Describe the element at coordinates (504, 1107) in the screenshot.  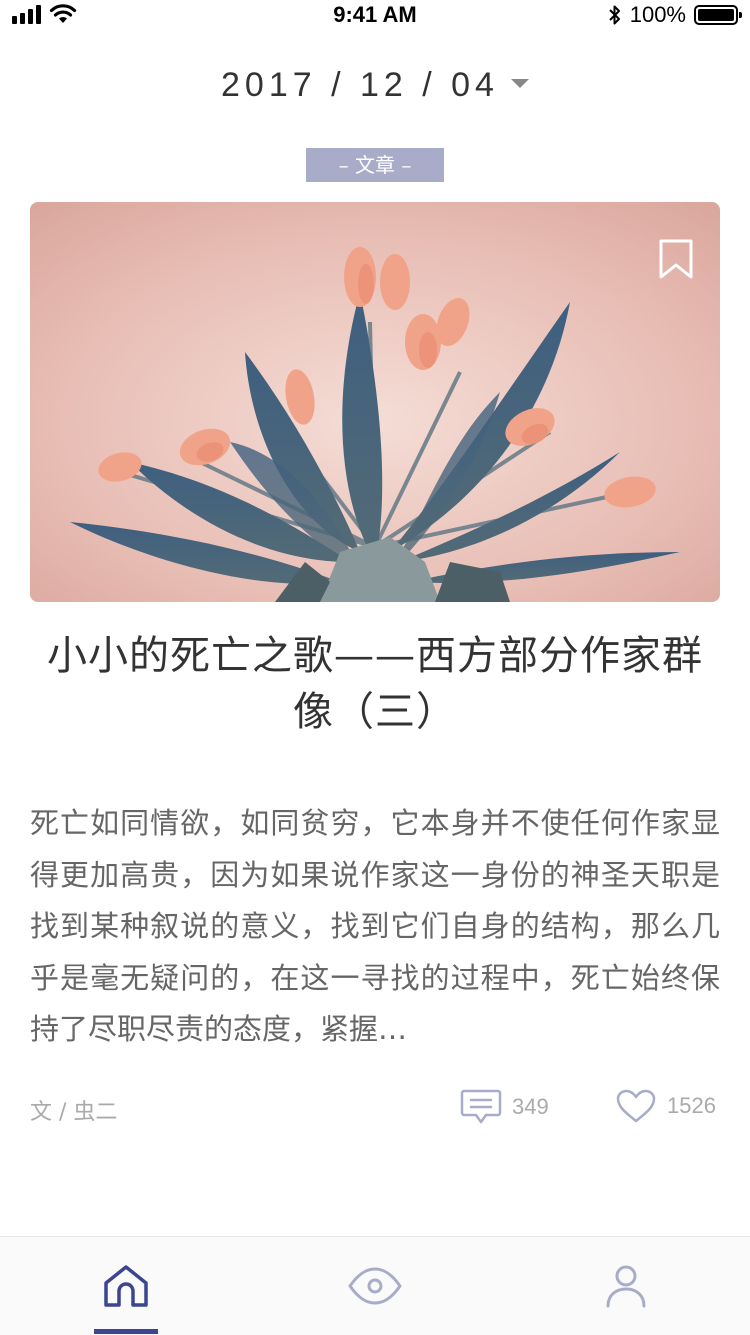
I see `comment-button: 349` at that location.